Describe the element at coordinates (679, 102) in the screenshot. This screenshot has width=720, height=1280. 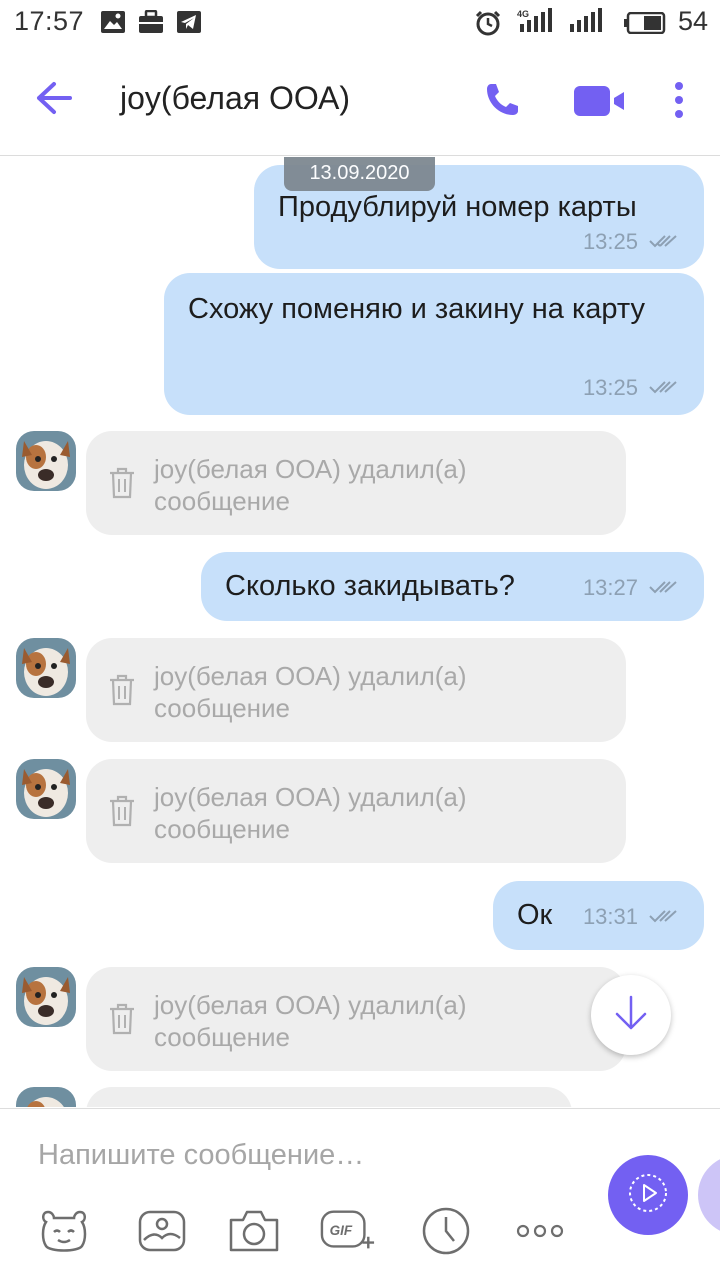
I see `more-vert-icon` at that location.